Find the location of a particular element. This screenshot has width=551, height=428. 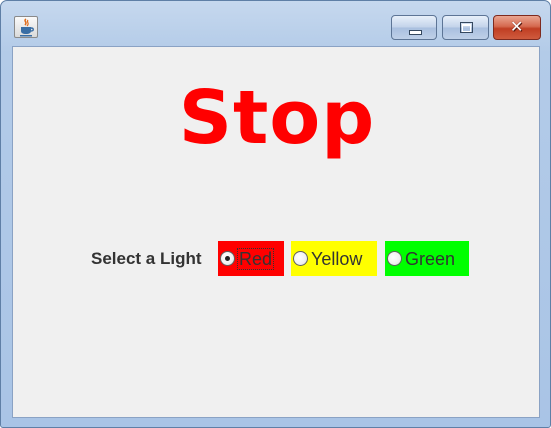

radio-green-circle is located at coordinates (394, 258).